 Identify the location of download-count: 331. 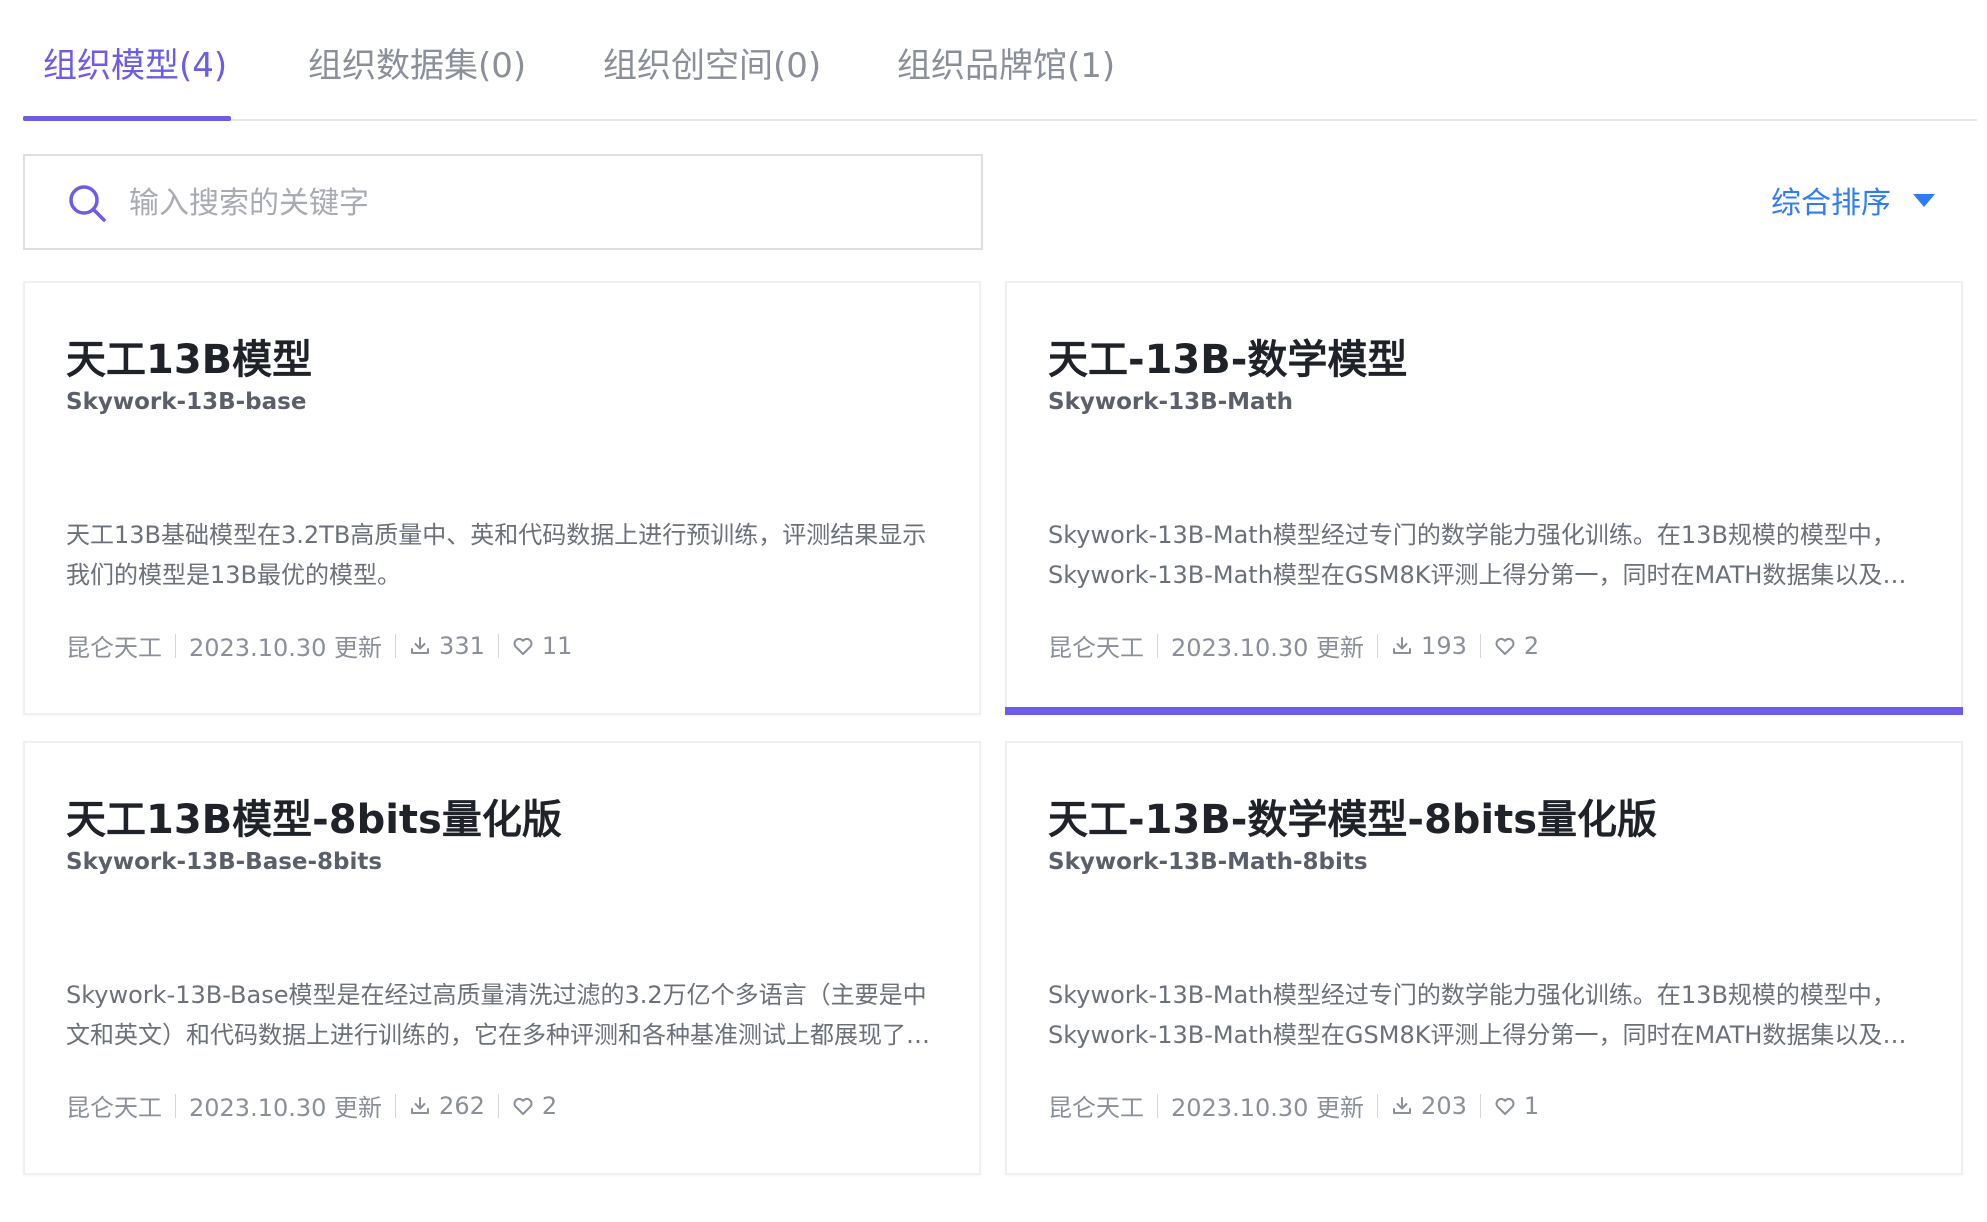
(462, 645).